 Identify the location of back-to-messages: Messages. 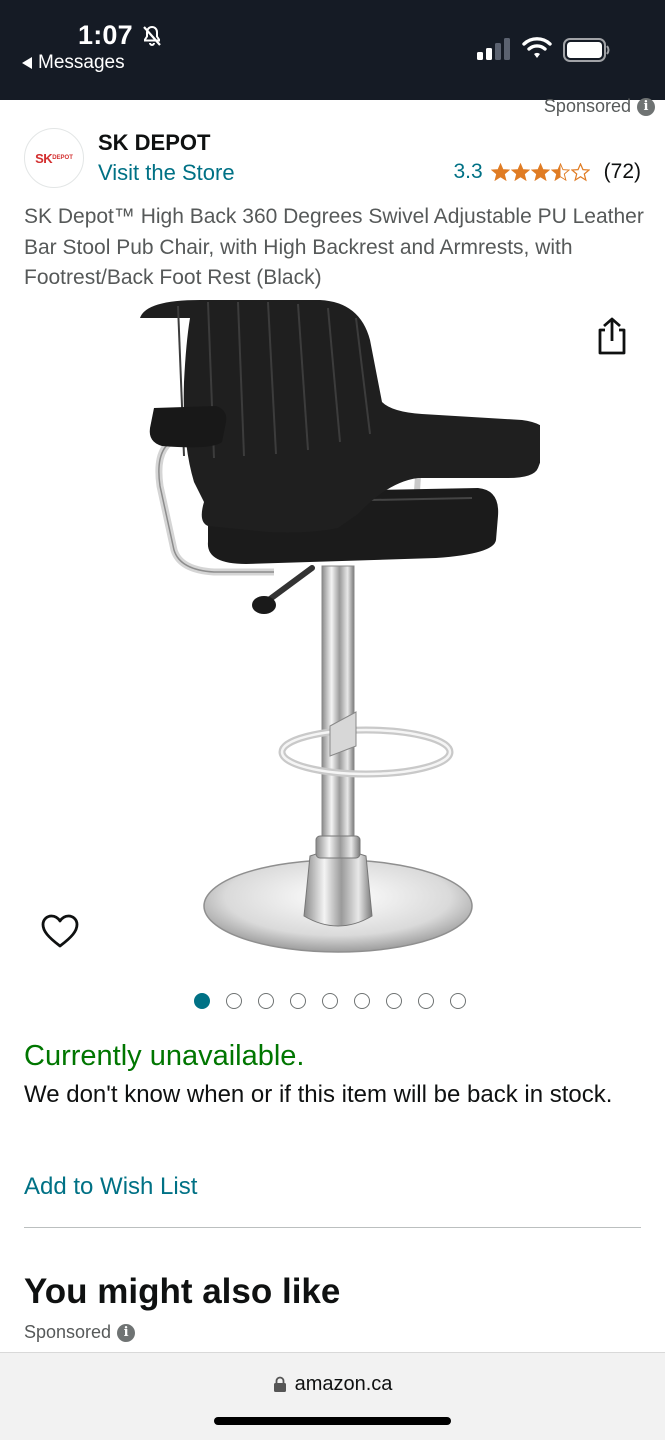
(73, 63).